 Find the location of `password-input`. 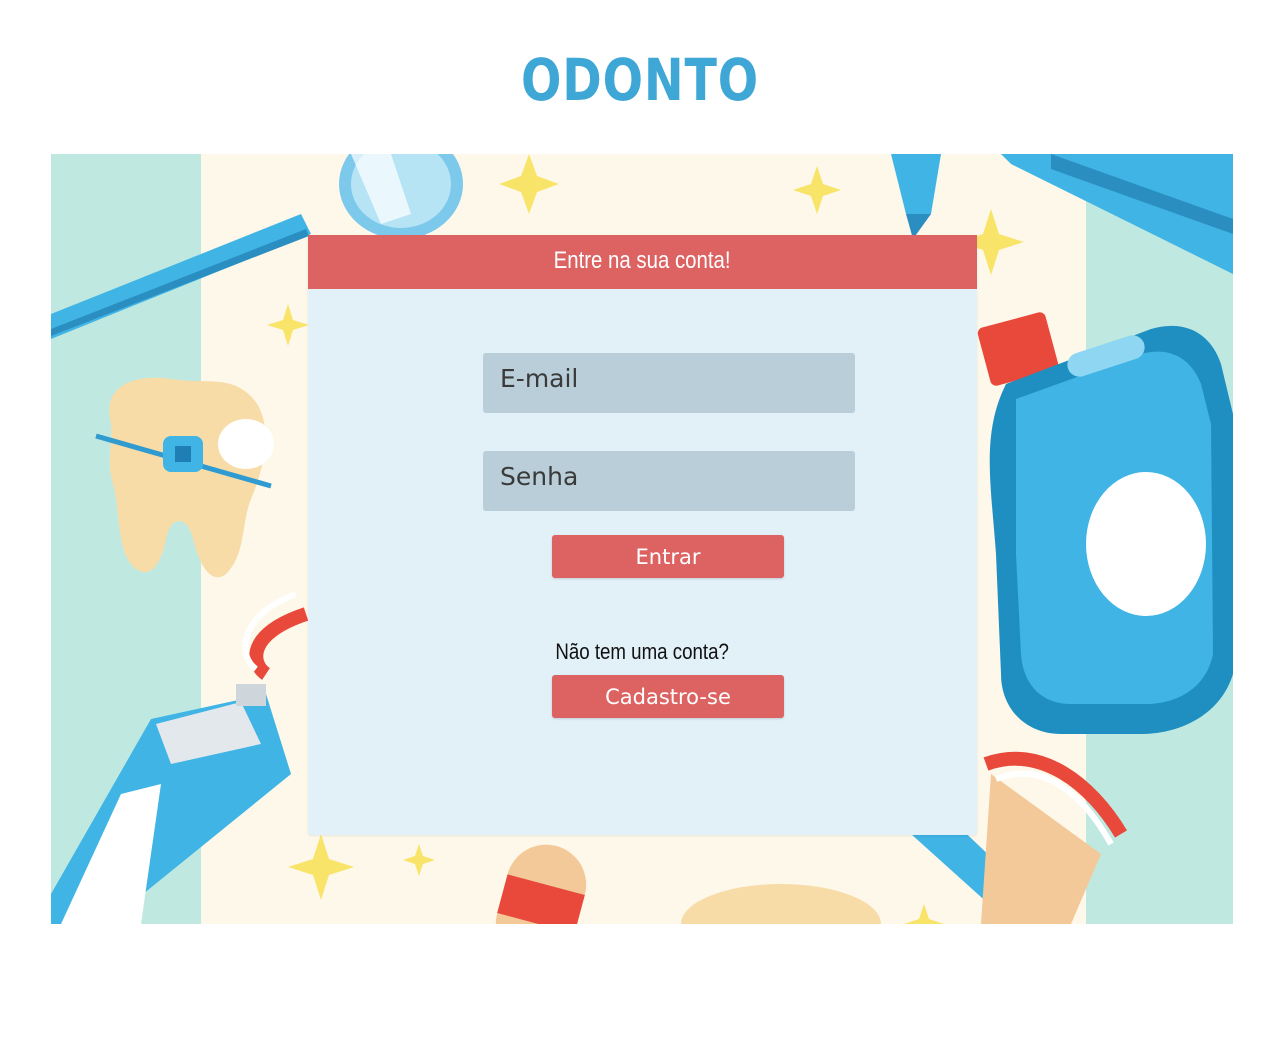

password-input is located at coordinates (669, 481).